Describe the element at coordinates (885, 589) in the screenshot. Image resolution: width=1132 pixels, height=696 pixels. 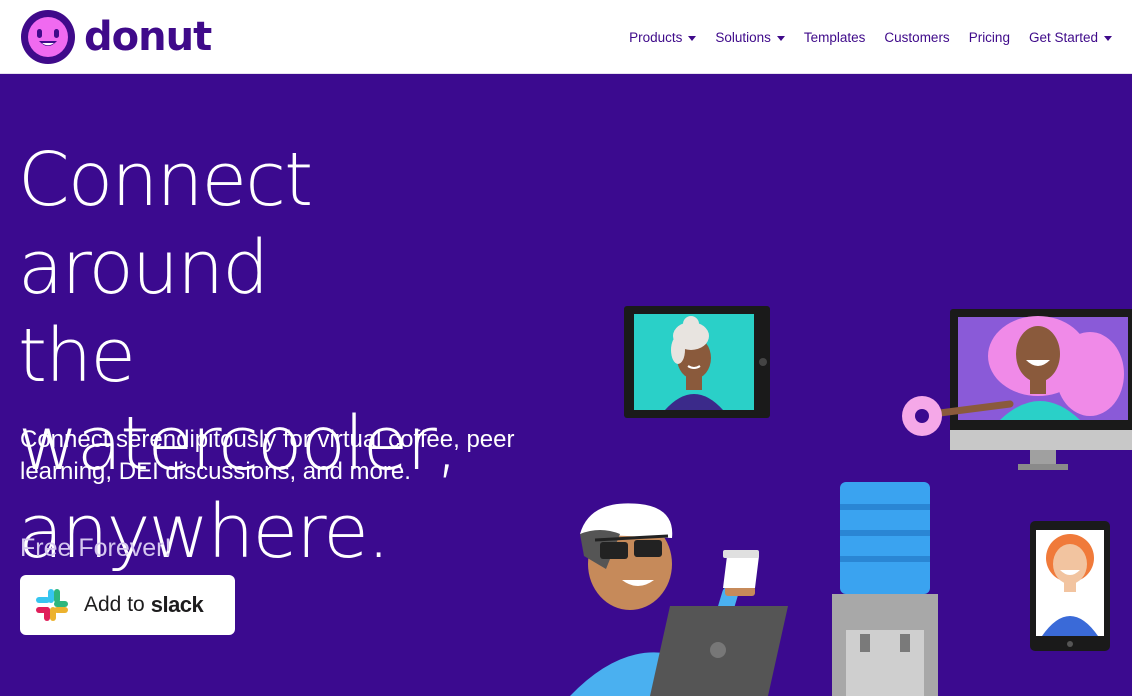
I see `watercooler-icon` at that location.